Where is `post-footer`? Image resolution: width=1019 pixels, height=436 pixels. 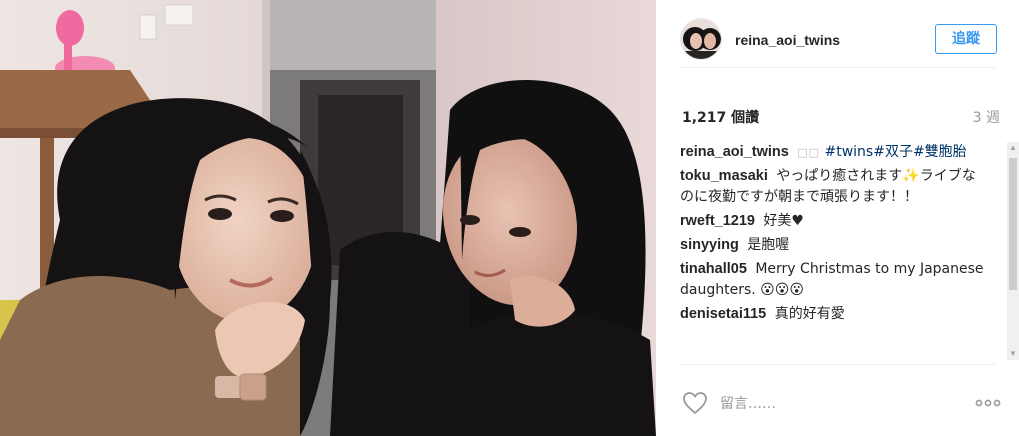
post-footer is located at coordinates (840, 400).